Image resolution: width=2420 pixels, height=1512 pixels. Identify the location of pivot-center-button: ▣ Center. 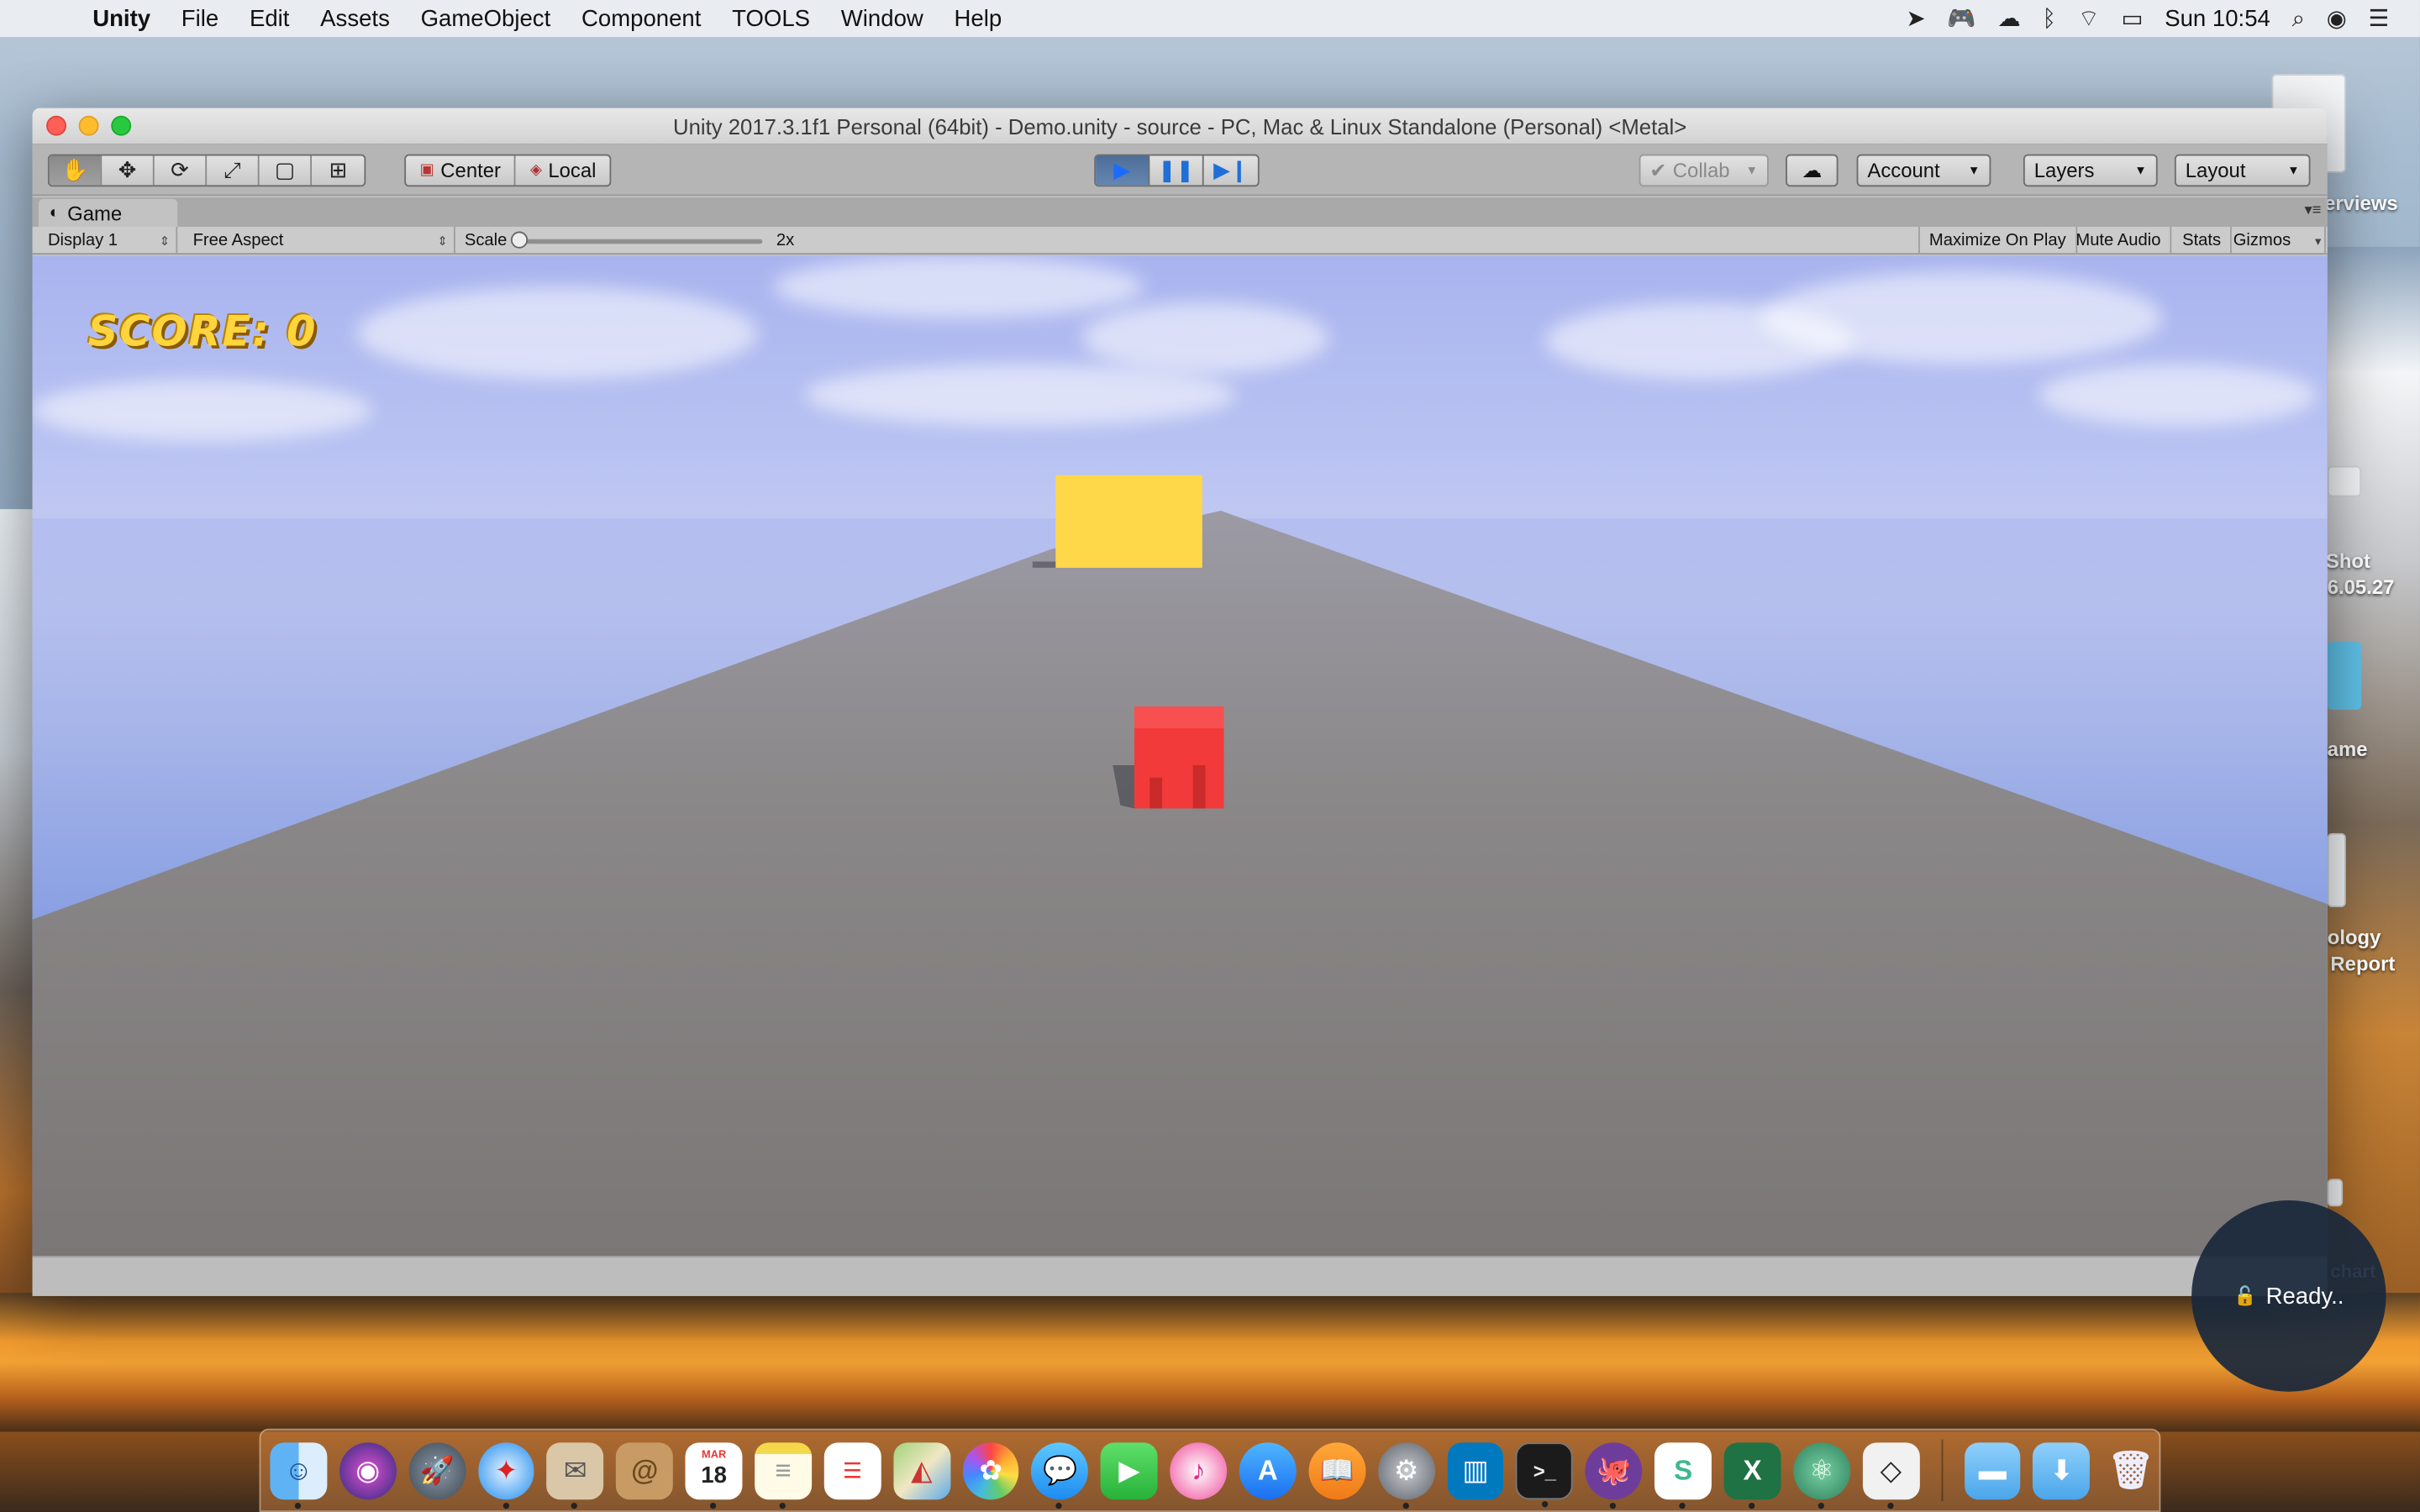
(462, 170).